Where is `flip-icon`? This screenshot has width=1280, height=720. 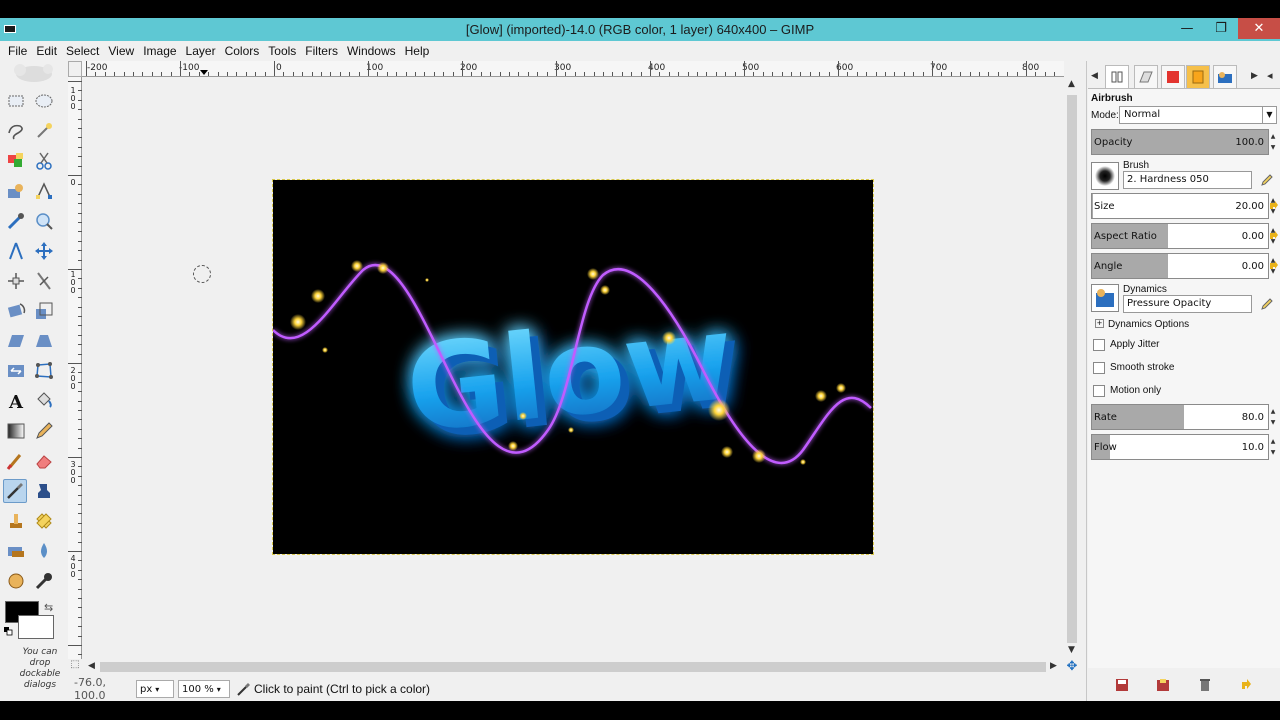 flip-icon is located at coordinates (16, 371).